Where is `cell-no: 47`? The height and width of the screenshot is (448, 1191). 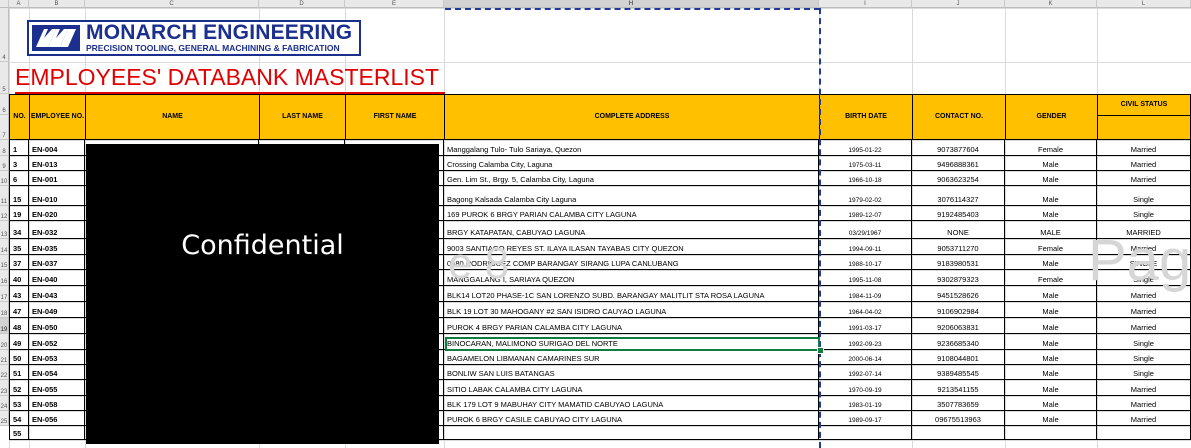 cell-no: 47 is located at coordinates (19, 310).